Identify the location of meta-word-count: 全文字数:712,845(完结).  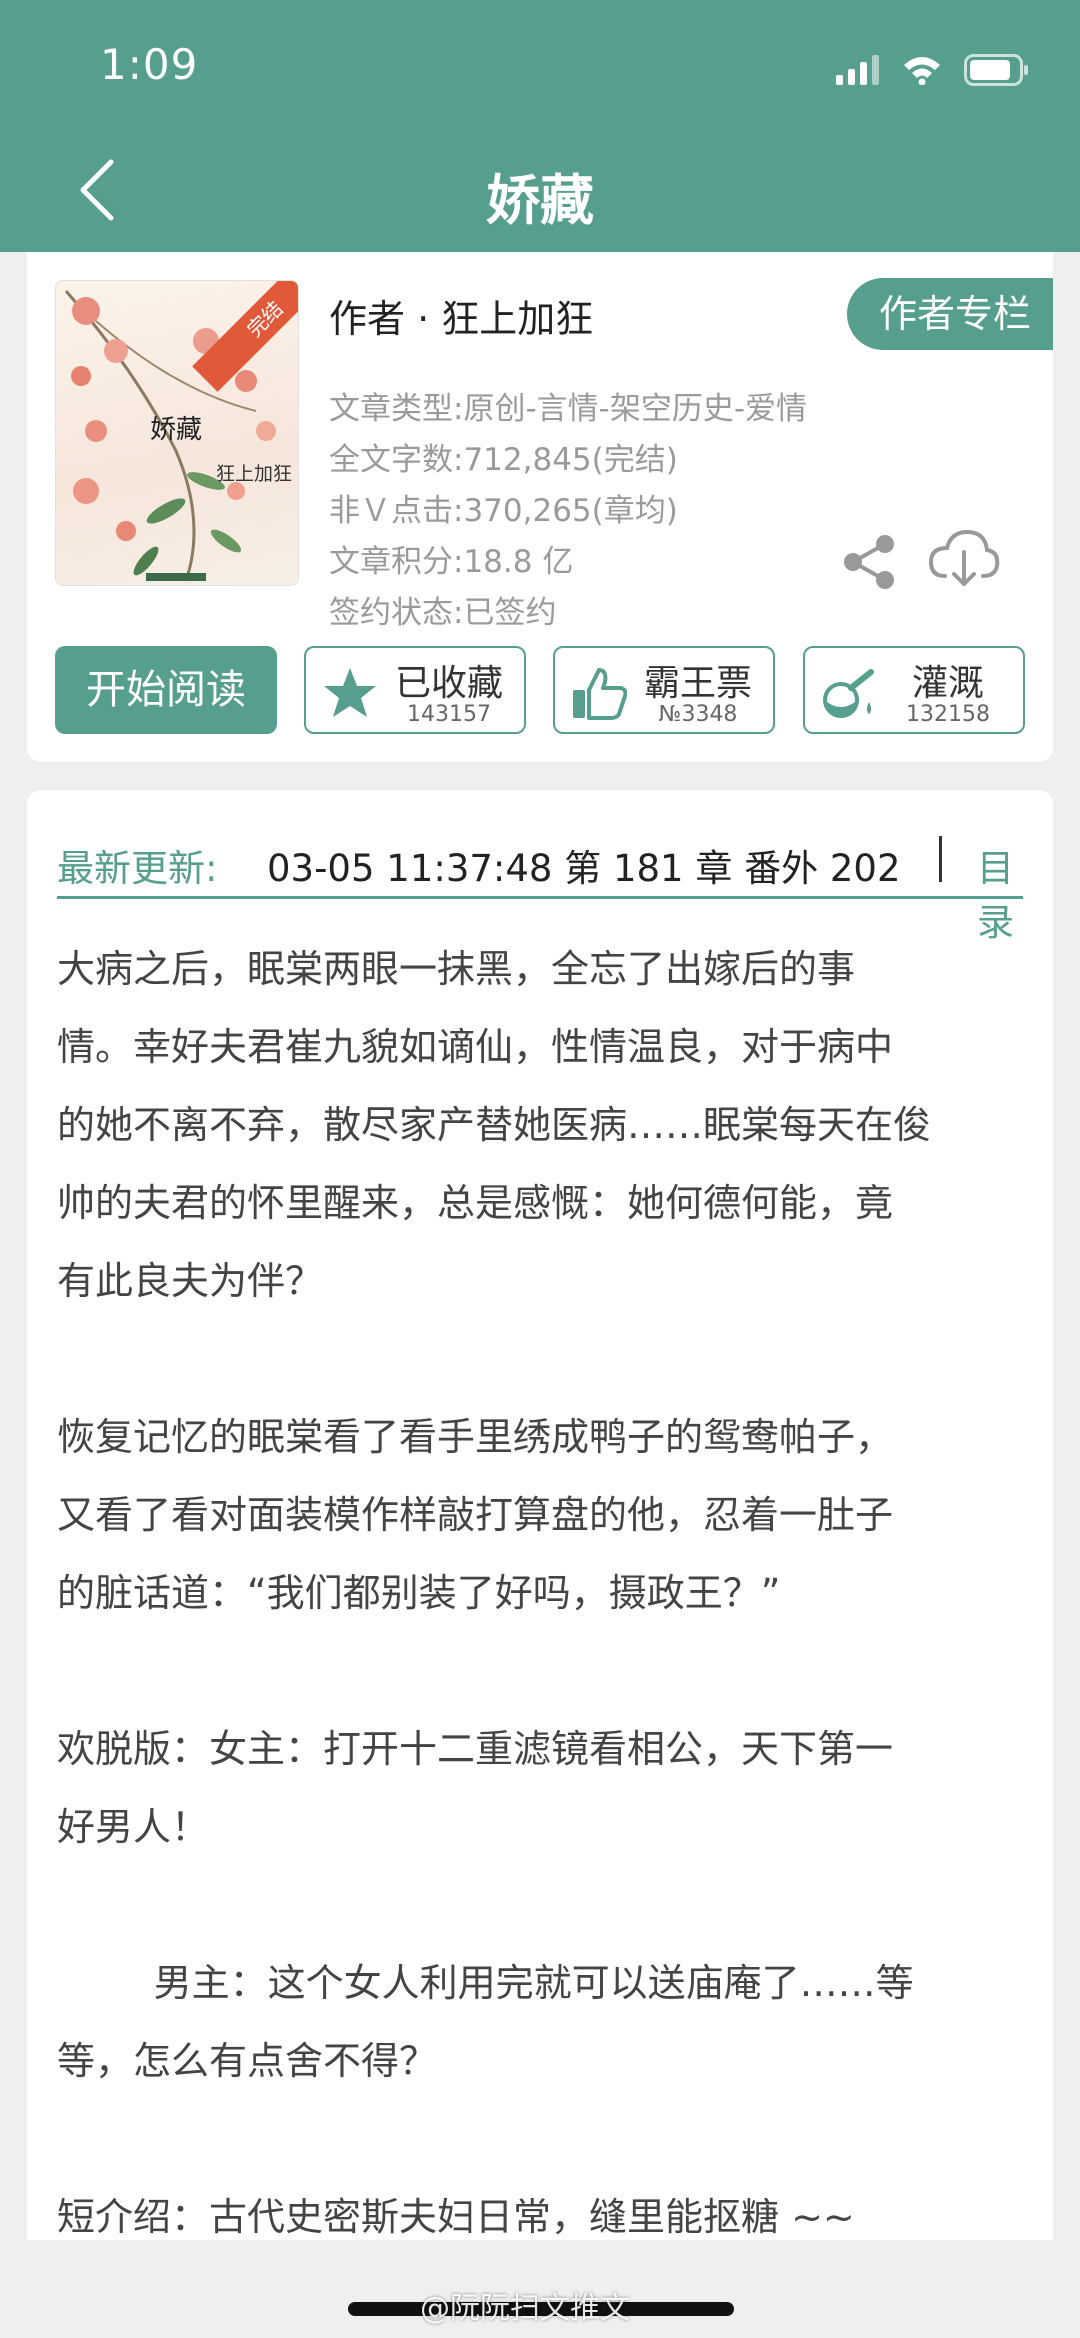
(503, 460).